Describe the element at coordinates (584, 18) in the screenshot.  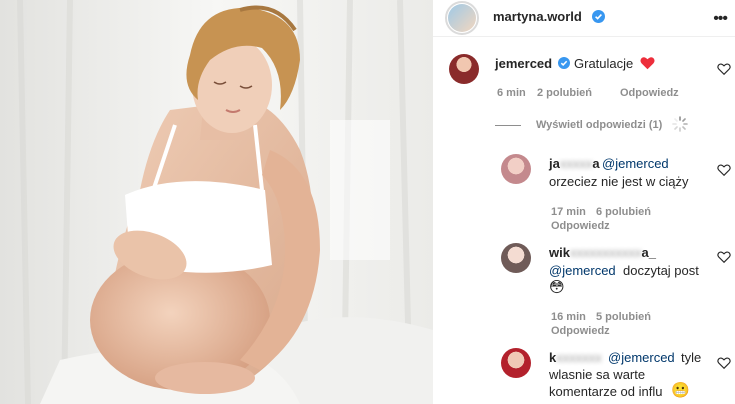
I see `post-header: martyna.world •••` at that location.